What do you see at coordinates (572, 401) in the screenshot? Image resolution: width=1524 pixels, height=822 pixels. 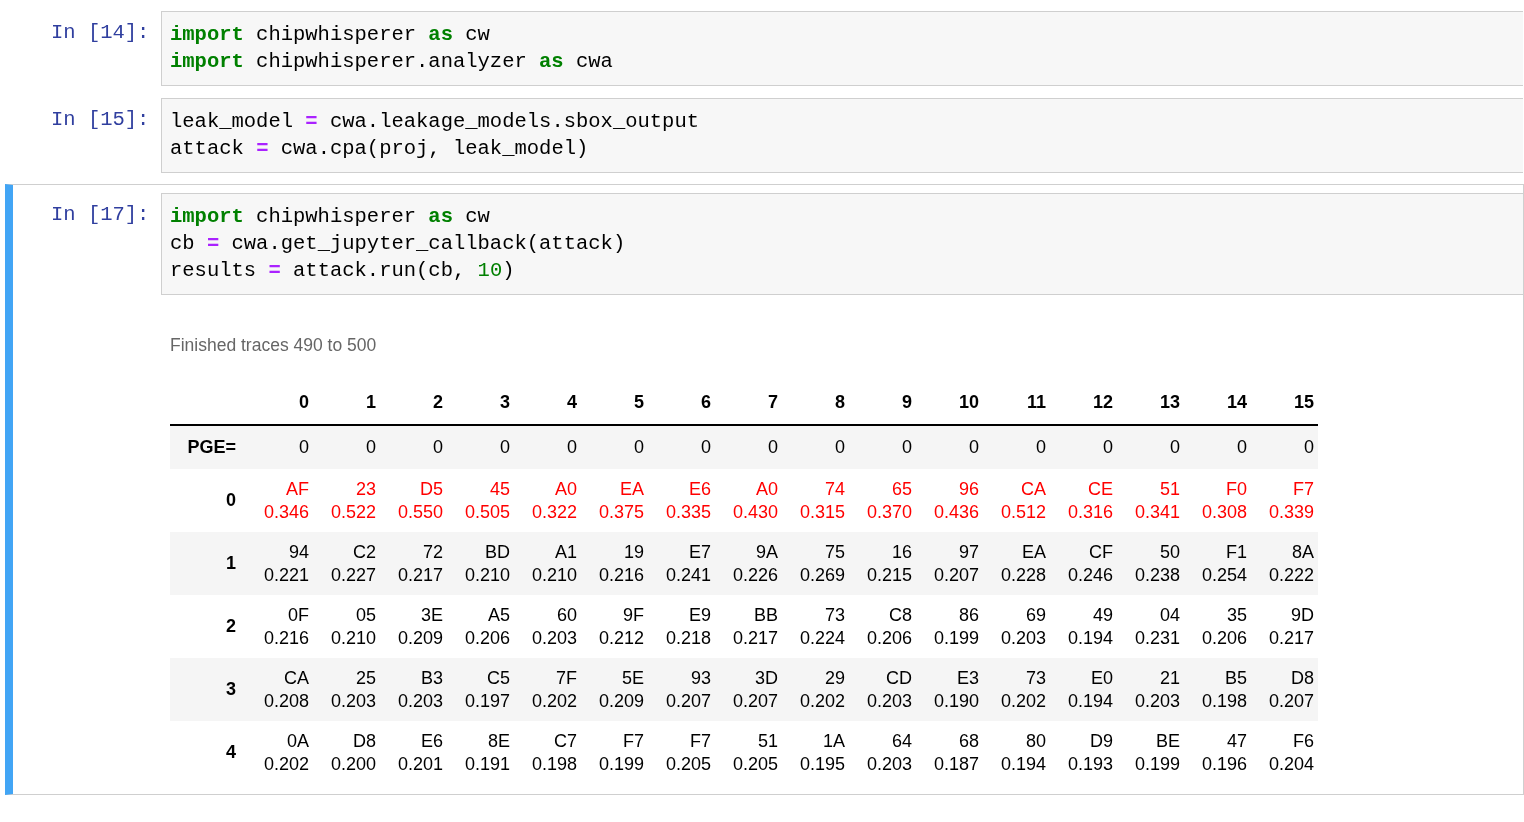 I see `column-header: 4` at bounding box center [572, 401].